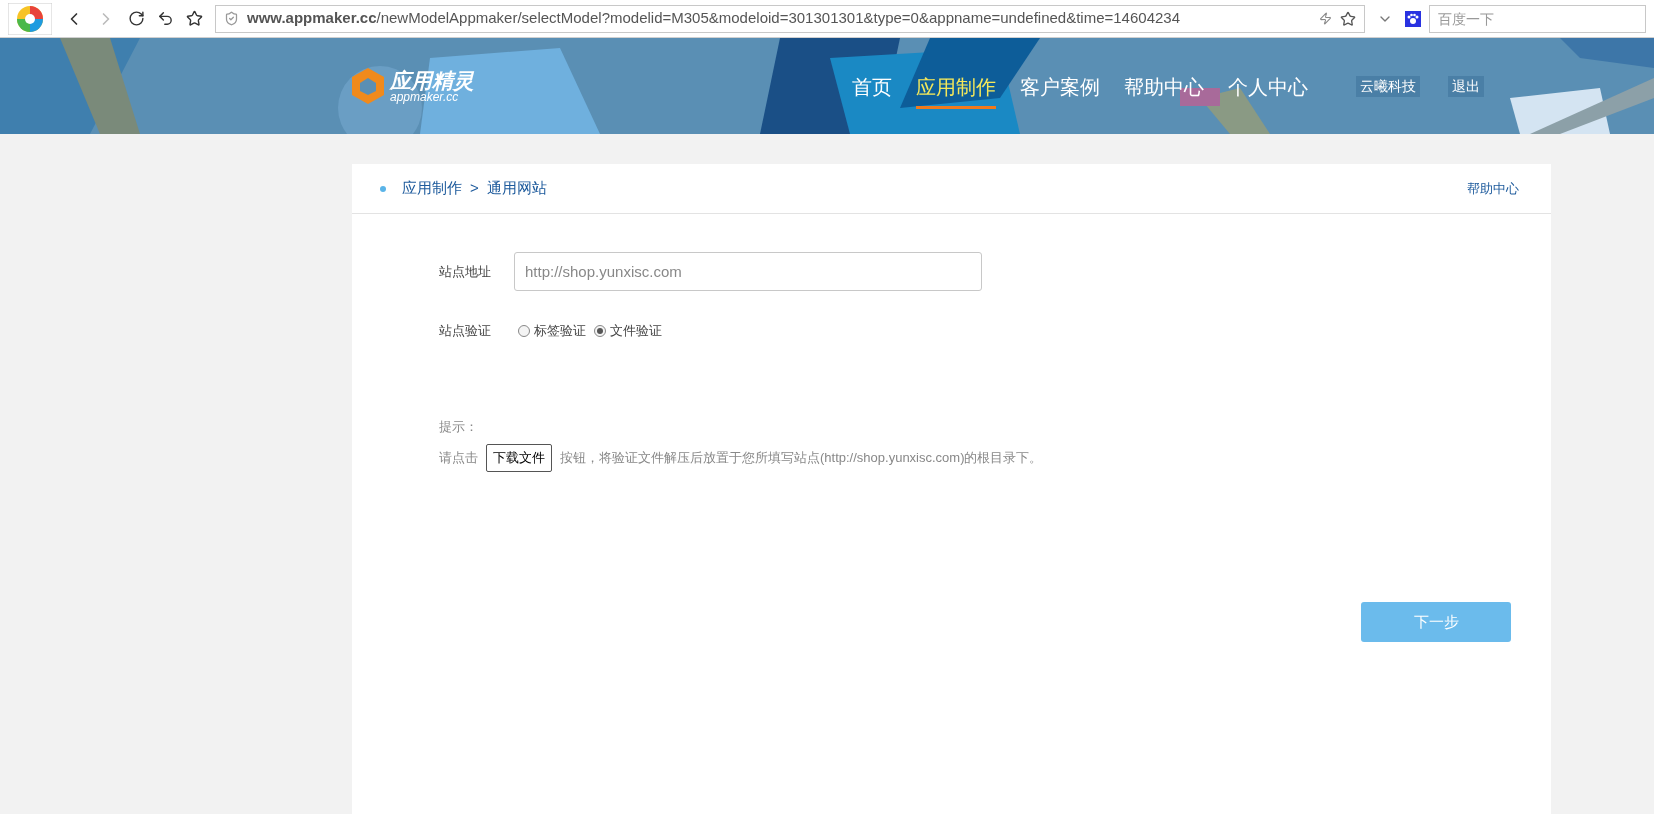 This screenshot has height=814, width=1654. I want to click on site-url-field: http://shop.yunxisc.com, so click(748, 271).